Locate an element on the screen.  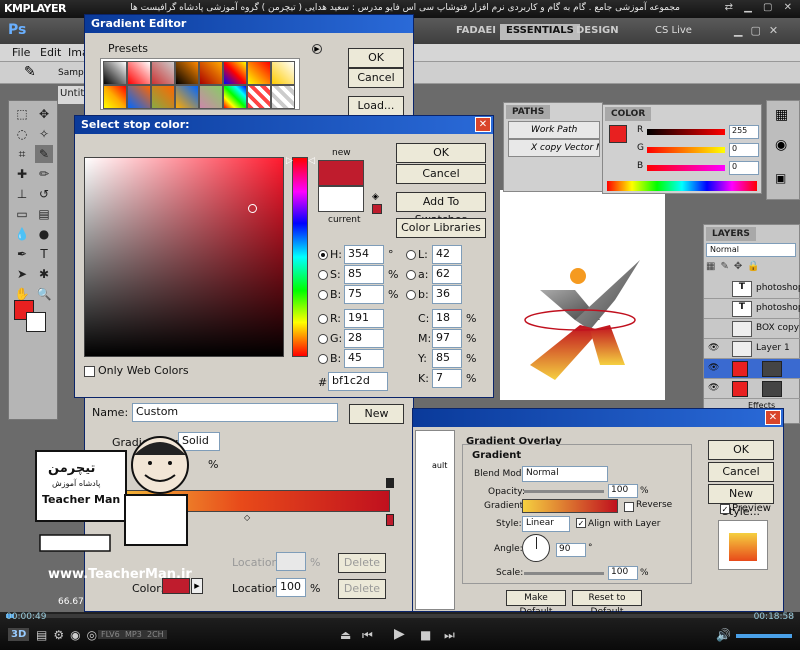
eject-icon: ⏏ is located at coordinates (345, 635).